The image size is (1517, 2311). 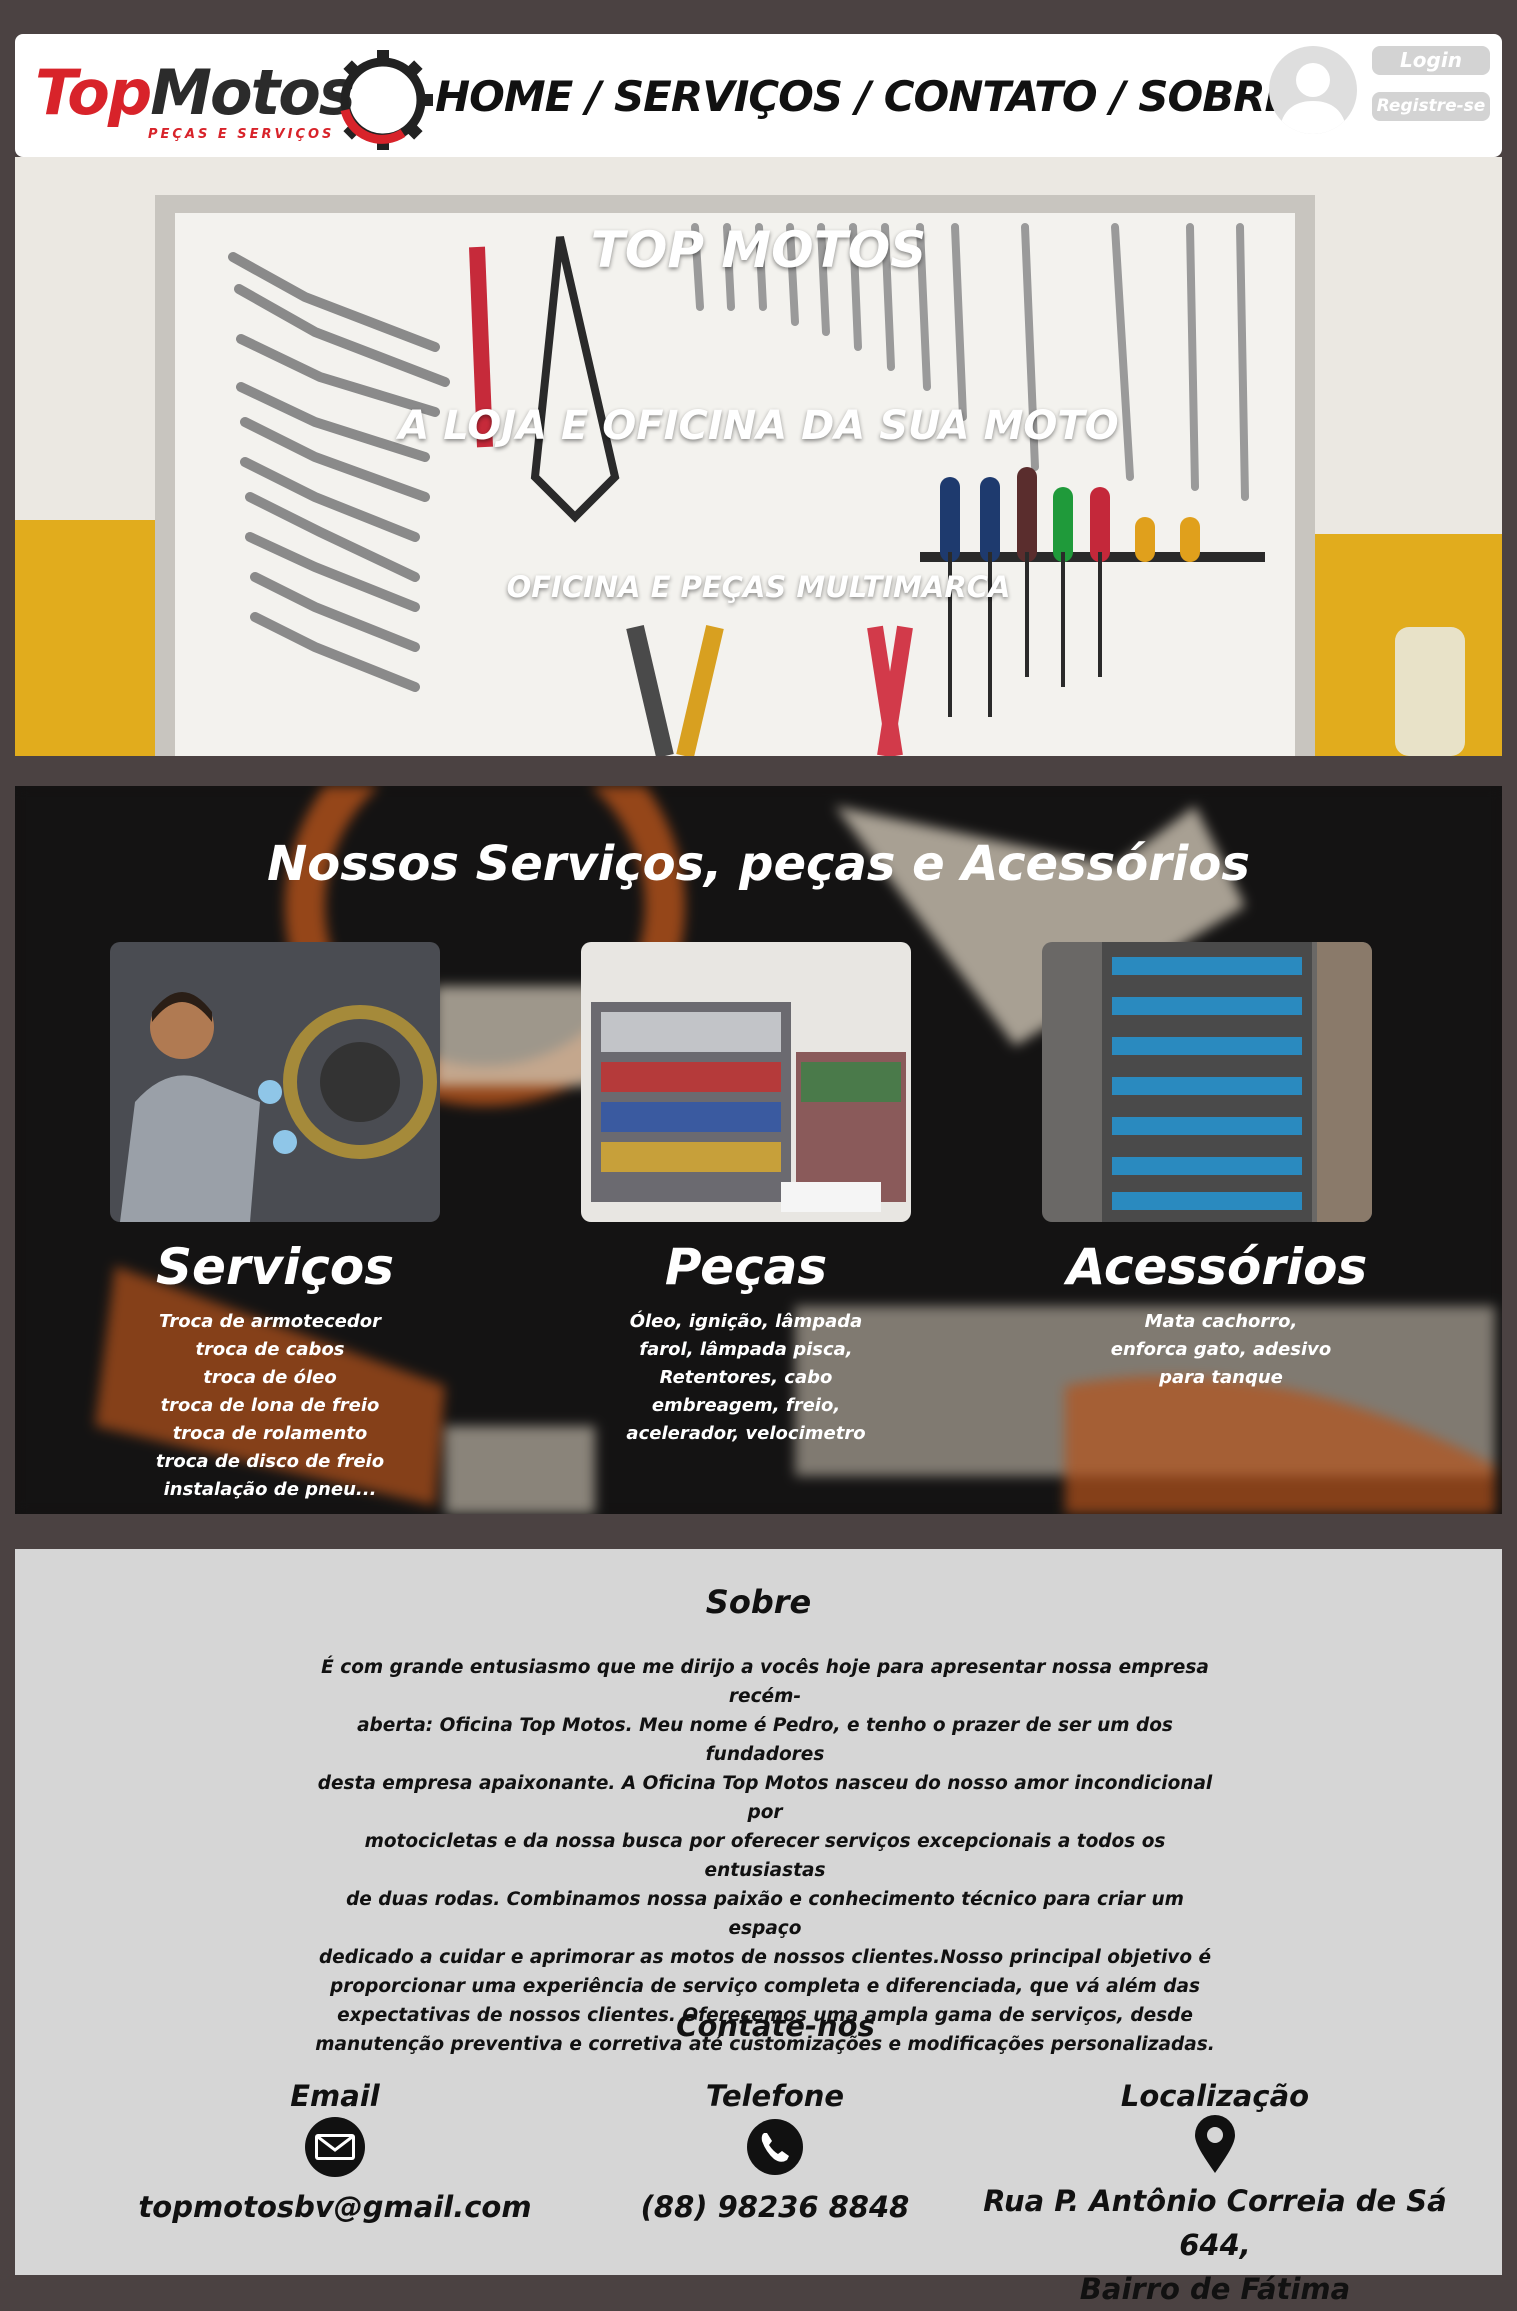 What do you see at coordinates (1215, 2096) in the screenshot?
I see `location-label: Localização` at bounding box center [1215, 2096].